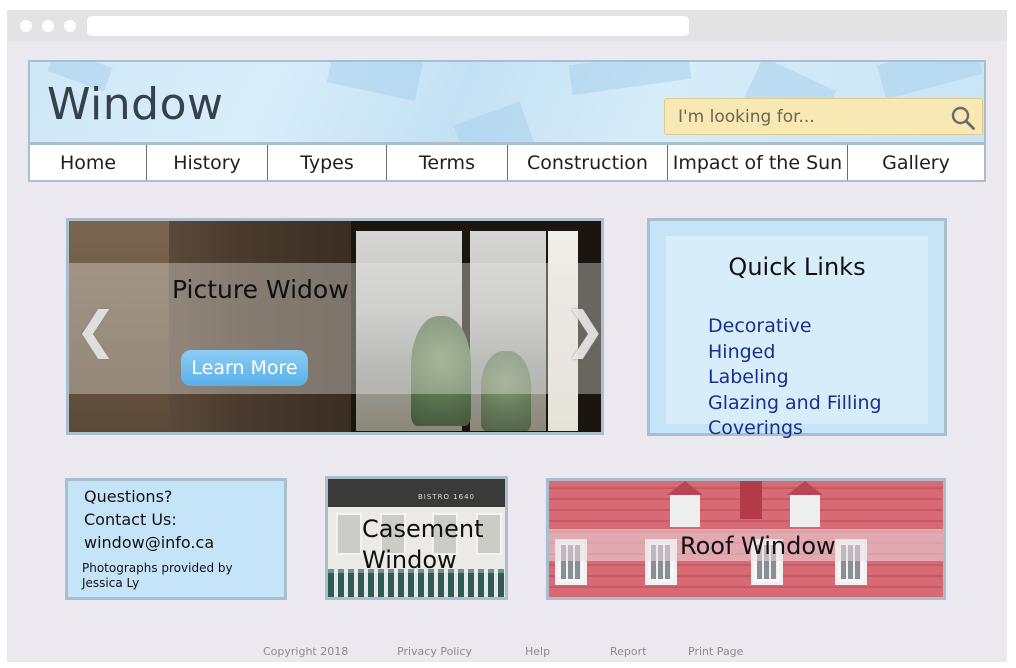 The image size is (1016, 668). I want to click on footer-print-page: Print Page, so click(715, 651).